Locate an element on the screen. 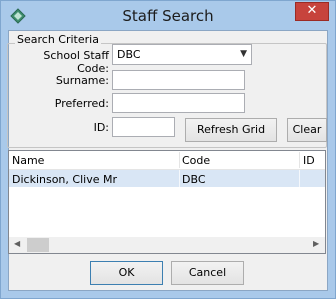  staff-code-value: DBC is located at coordinates (129, 54).